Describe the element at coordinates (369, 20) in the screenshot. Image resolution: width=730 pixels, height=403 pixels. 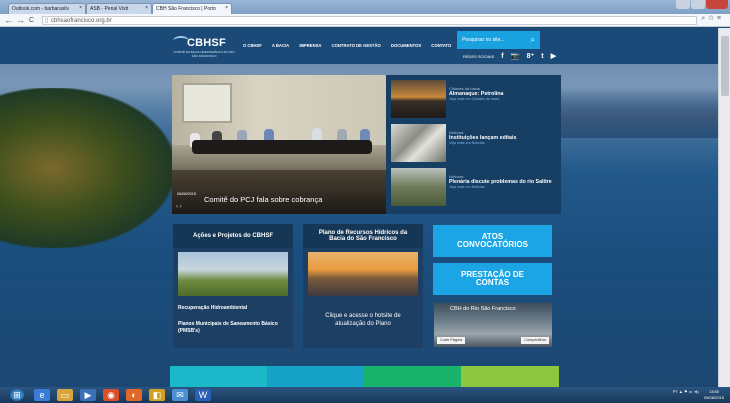
I see `address-bar: ▯ cbhsaofrancisco.org.br` at that location.